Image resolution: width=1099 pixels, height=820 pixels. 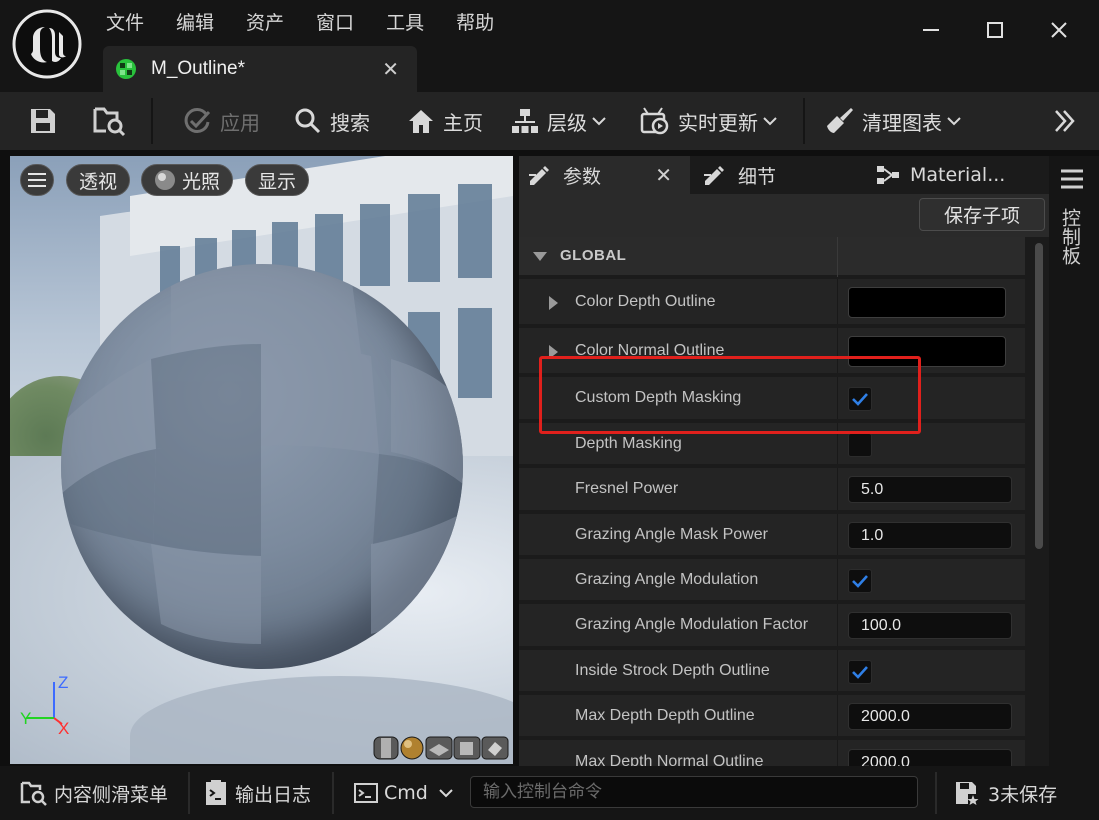 What do you see at coordinates (495, 748) in the screenshot?
I see `custom-mesh-icon` at bounding box center [495, 748].